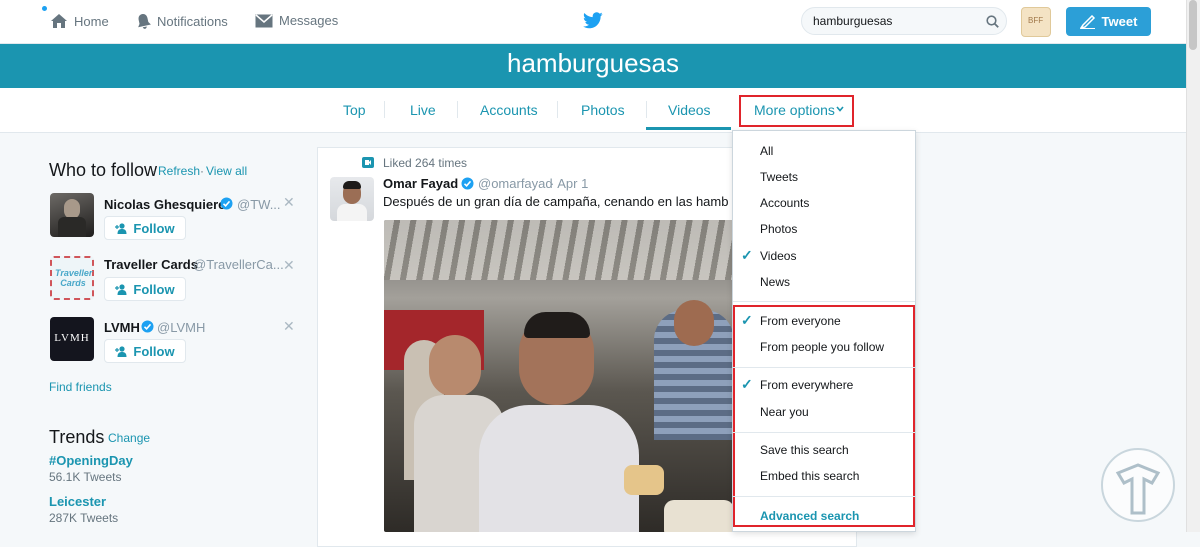 The image size is (1200, 547). Describe the element at coordinates (354, 110) in the screenshot. I see `tab-top: Top` at that location.